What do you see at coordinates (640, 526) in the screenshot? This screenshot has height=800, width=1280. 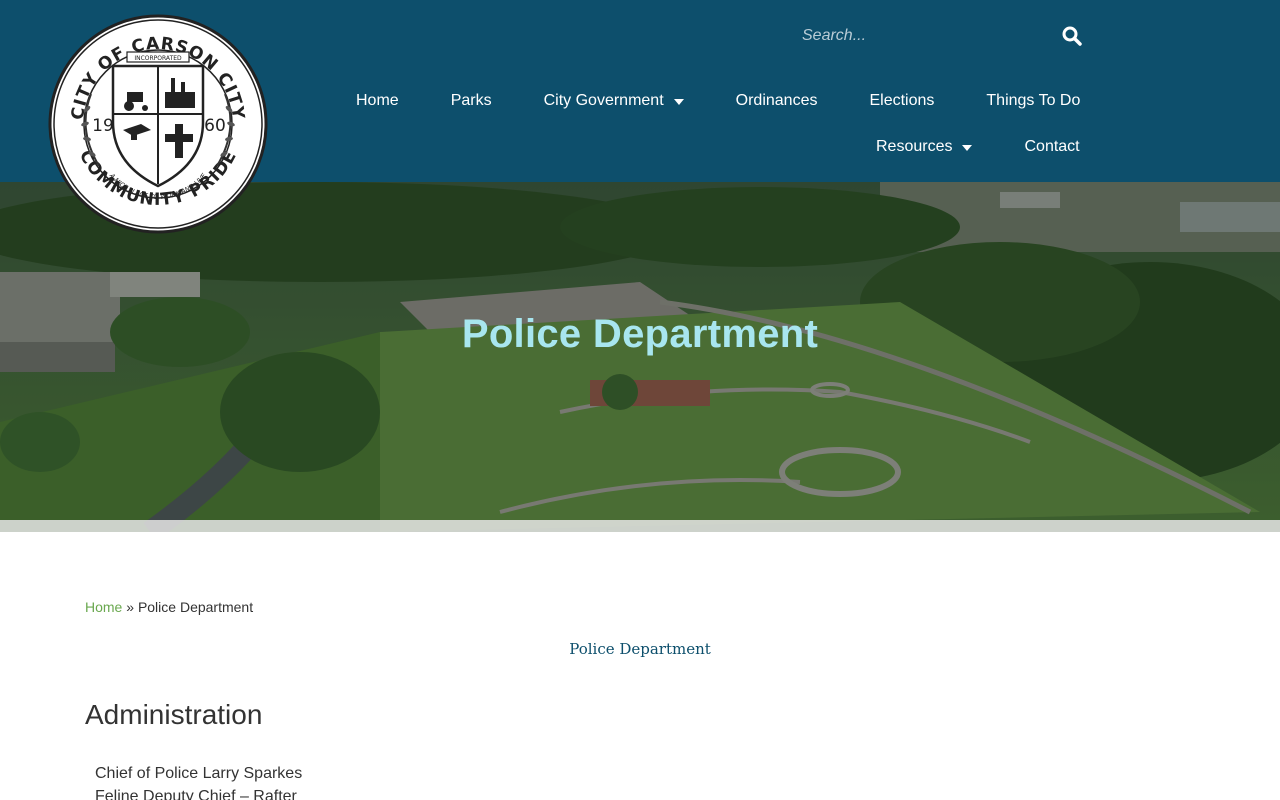 I see `hero-bottom-strip` at bounding box center [640, 526].